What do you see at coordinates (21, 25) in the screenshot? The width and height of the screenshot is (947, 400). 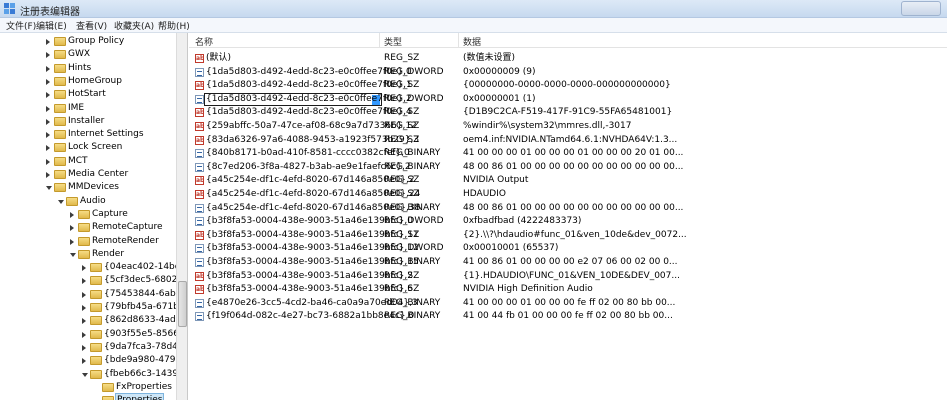 I see `menu-file: 文件(F)` at bounding box center [21, 25].